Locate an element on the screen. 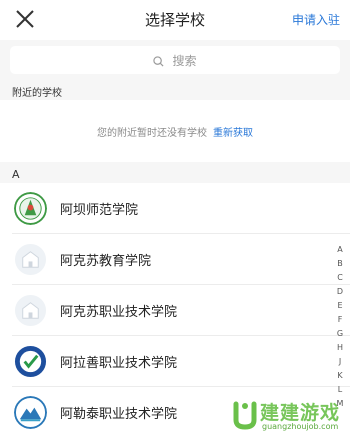 Image resolution: width=350 pixels, height=434 pixels. index-letter: J is located at coordinates (340, 362).